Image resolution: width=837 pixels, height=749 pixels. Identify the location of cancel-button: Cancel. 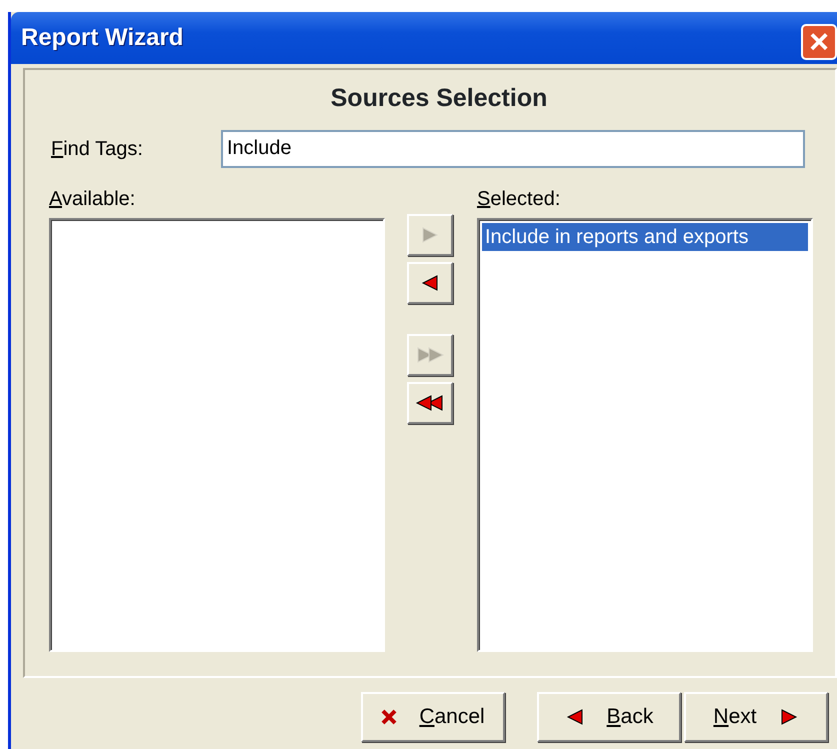
(433, 717).